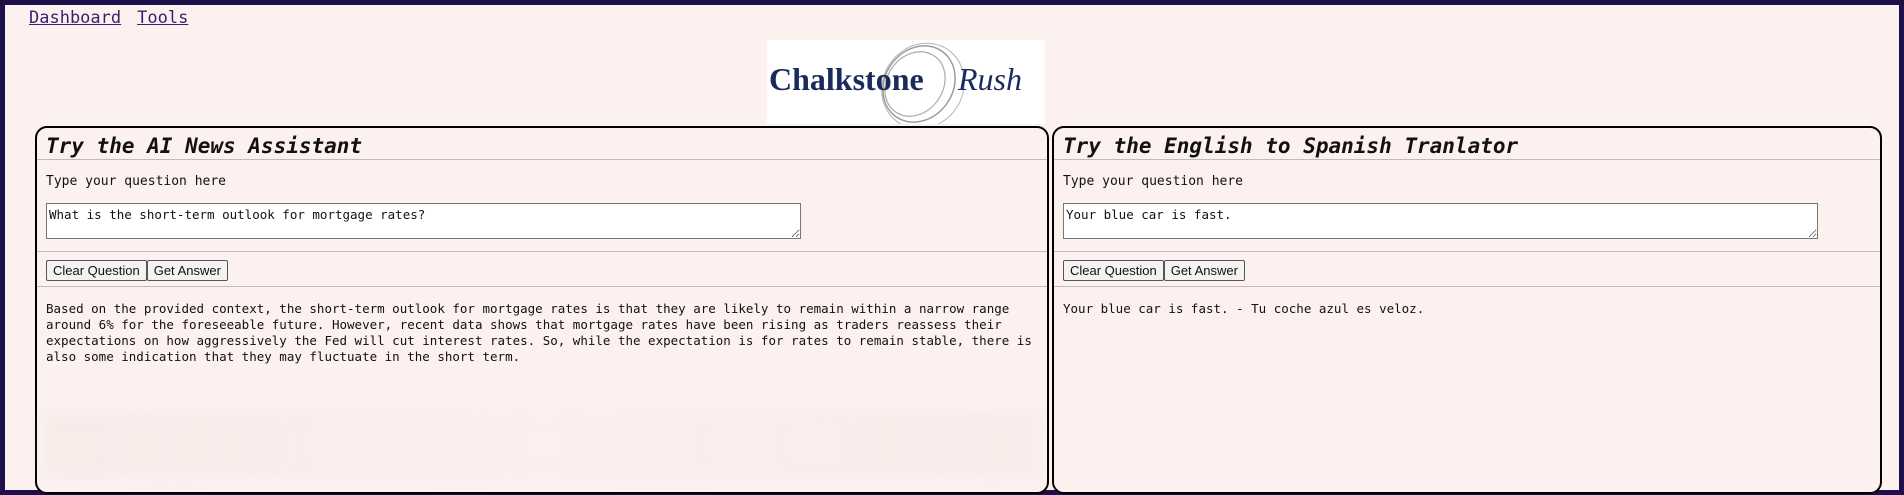 The image size is (1904, 495). Describe the element at coordinates (162, 18) in the screenshot. I see `nav-tools-link: Tools` at that location.